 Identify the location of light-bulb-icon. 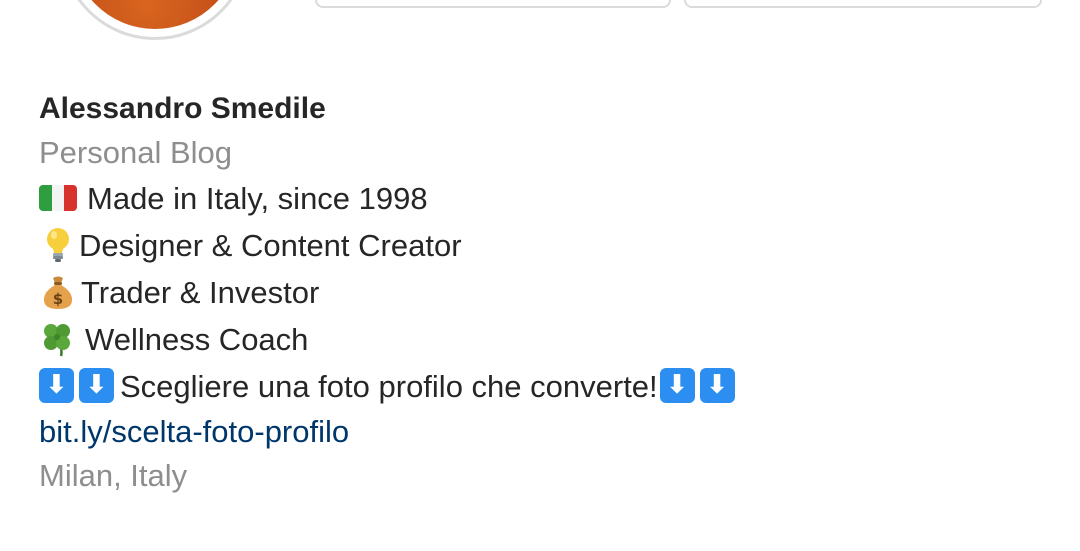
(58, 244).